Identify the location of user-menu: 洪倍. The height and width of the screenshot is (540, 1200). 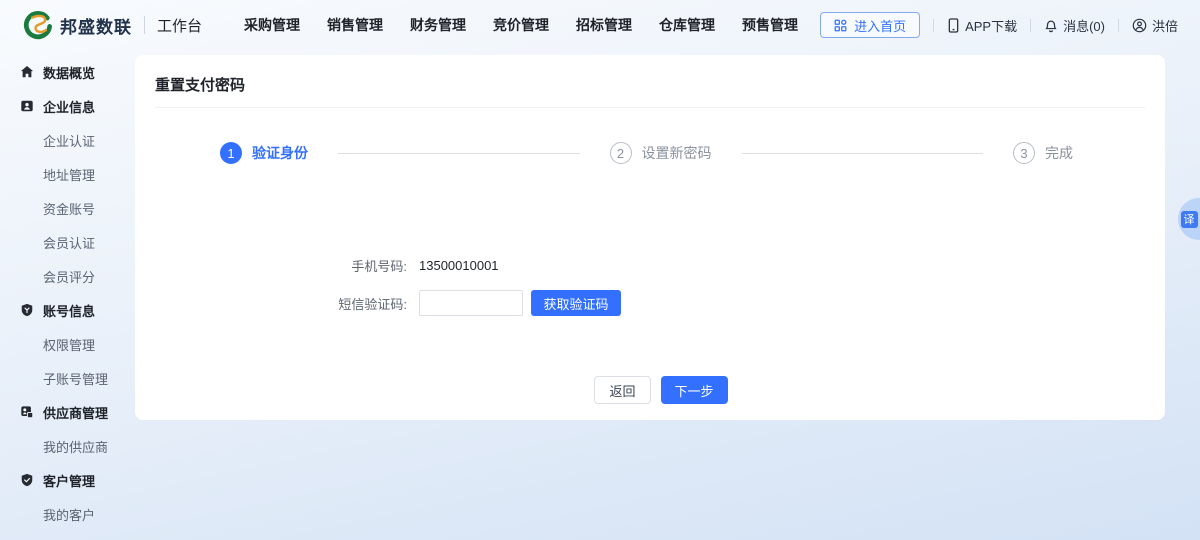
(1155, 25).